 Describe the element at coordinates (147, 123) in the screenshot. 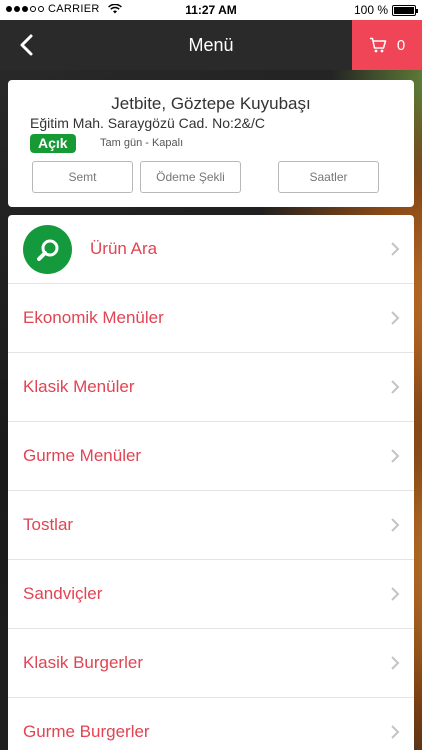

I see `store-address: Eğitim Mah. Saraygözü Cad. No:2&/C` at that location.